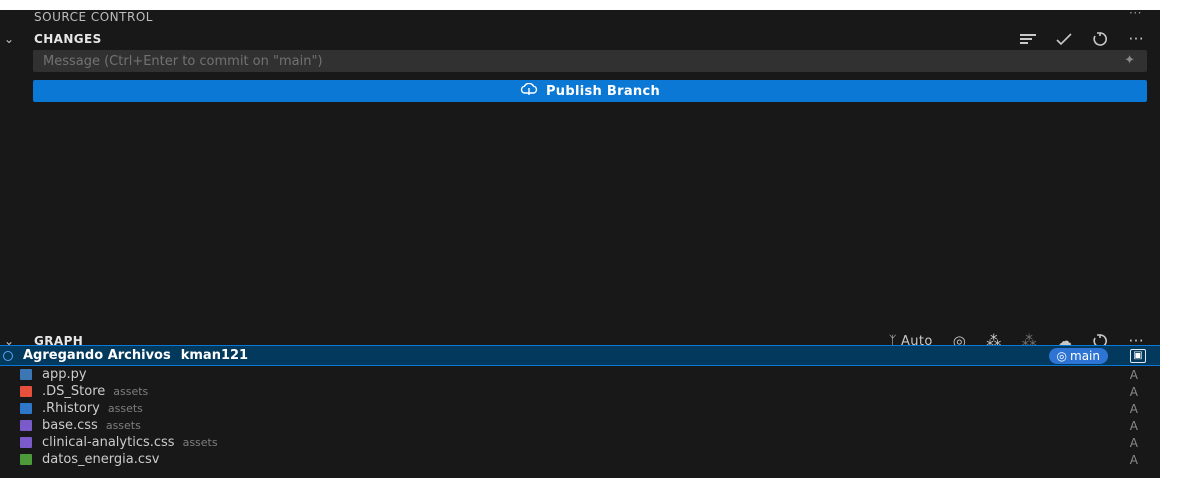 Image resolution: width=1182 pixels, height=478 pixels. I want to click on file-name: clinical-analytics.css, so click(108, 442).